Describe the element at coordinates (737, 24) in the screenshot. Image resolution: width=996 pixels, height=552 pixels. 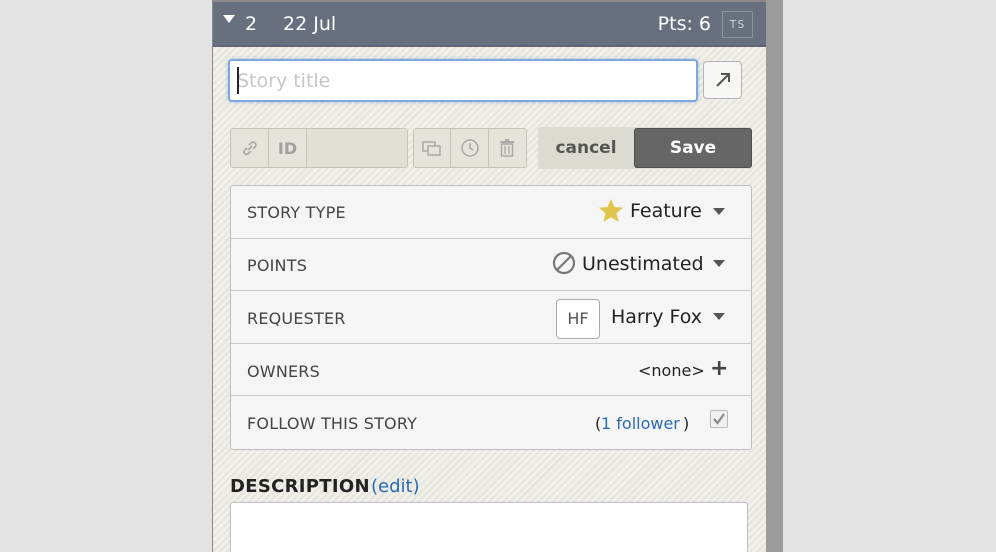
I see `ts-button: TS` at that location.